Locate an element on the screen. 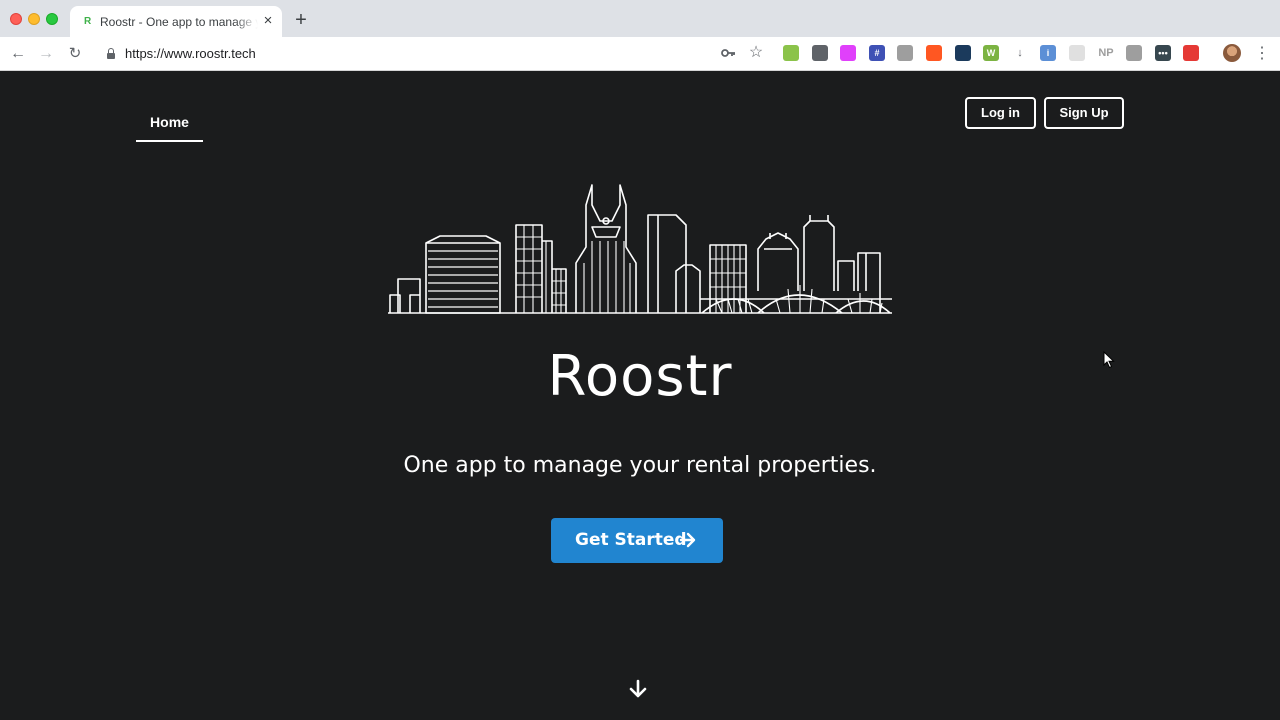  camera-icon is located at coordinates (905, 53).